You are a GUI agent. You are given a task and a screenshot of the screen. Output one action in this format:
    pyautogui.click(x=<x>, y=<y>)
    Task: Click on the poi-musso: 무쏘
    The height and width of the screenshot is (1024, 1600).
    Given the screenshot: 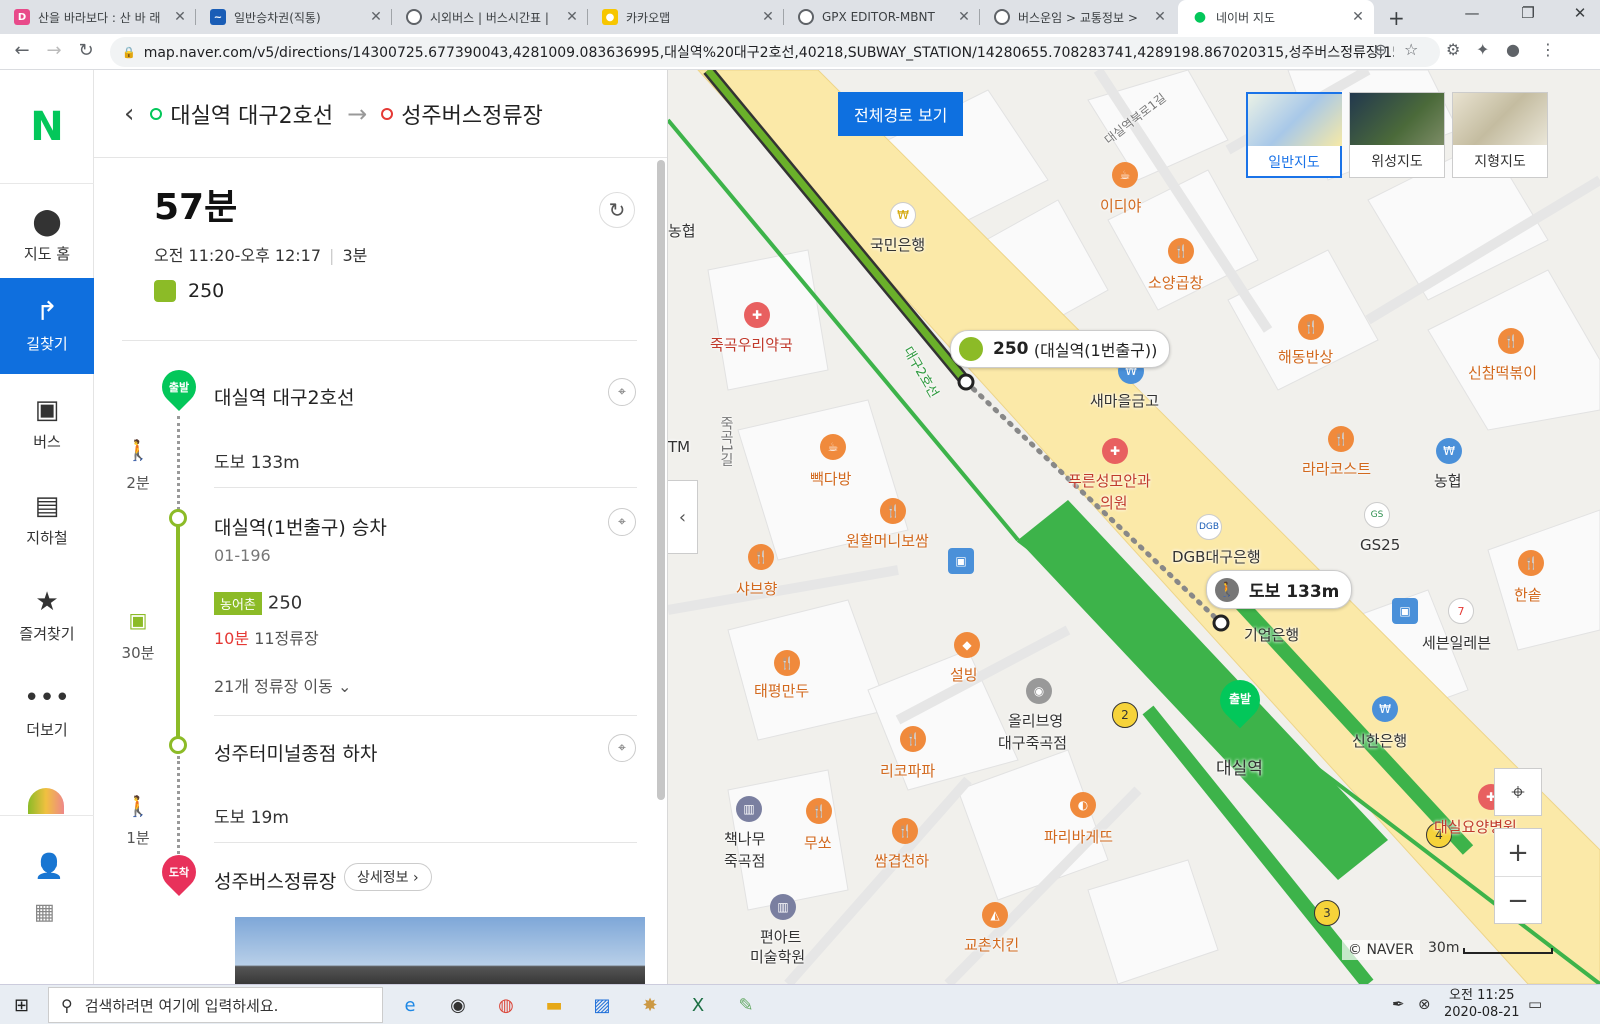 What is the action you would take?
    pyautogui.click(x=818, y=842)
    